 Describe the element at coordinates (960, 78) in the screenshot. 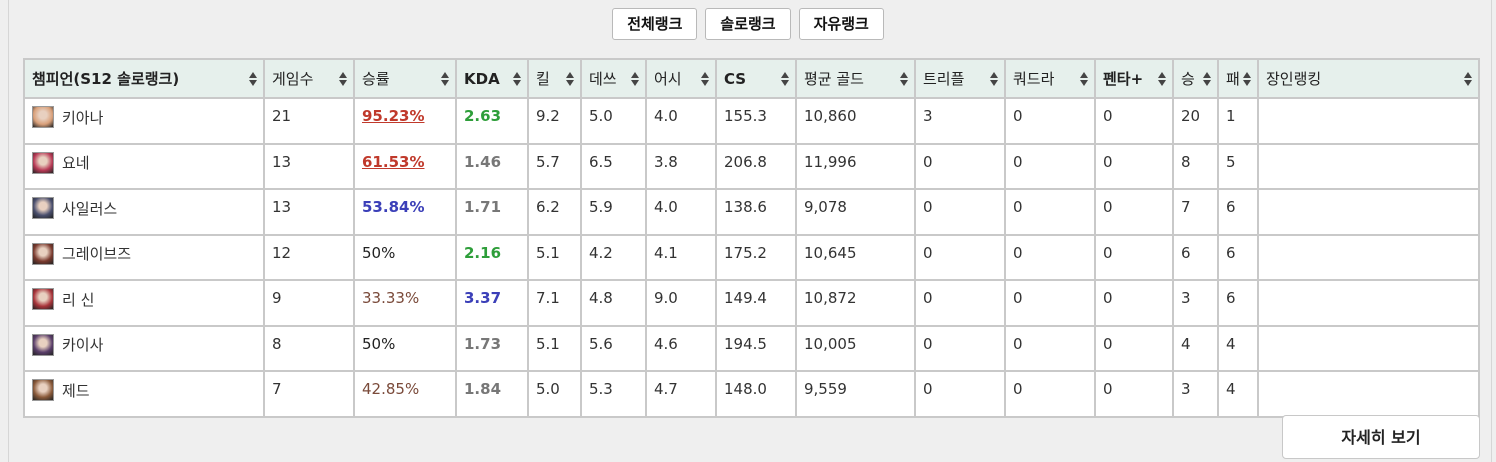

I see `column-header-triple: 트리플` at that location.